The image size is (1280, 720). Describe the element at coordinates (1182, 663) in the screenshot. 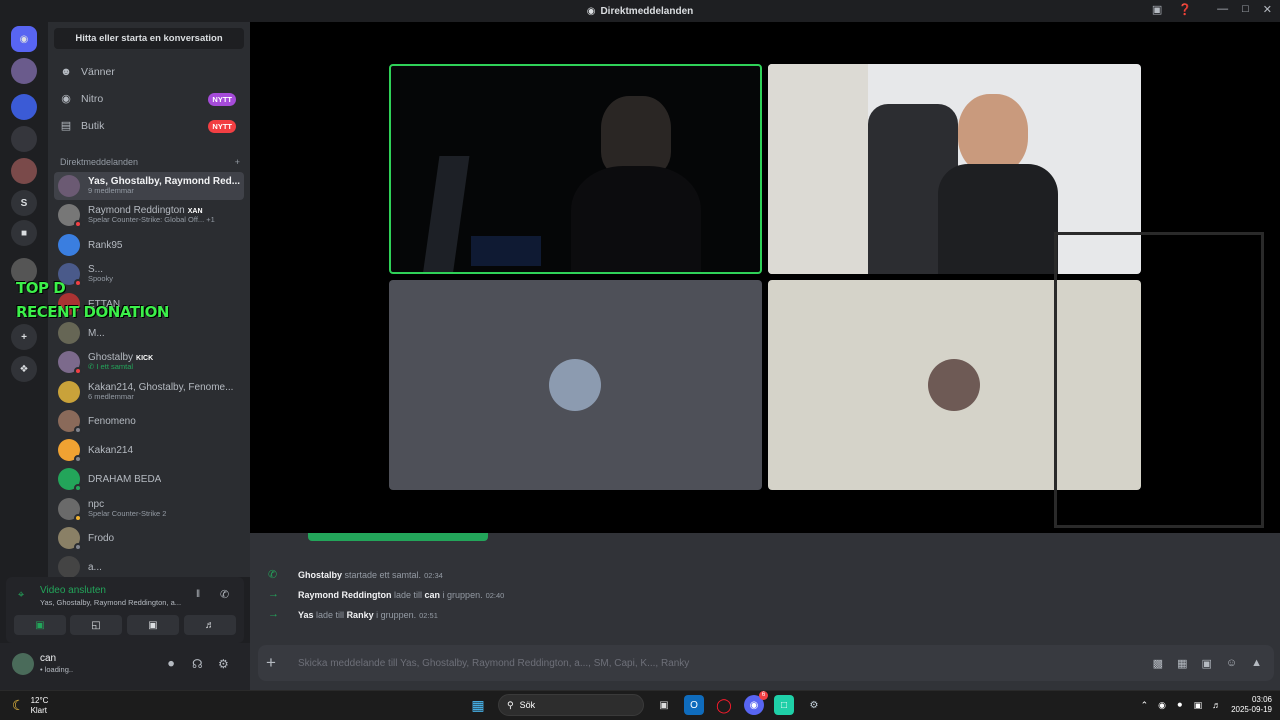

I see `gif-icon: ▦` at that location.